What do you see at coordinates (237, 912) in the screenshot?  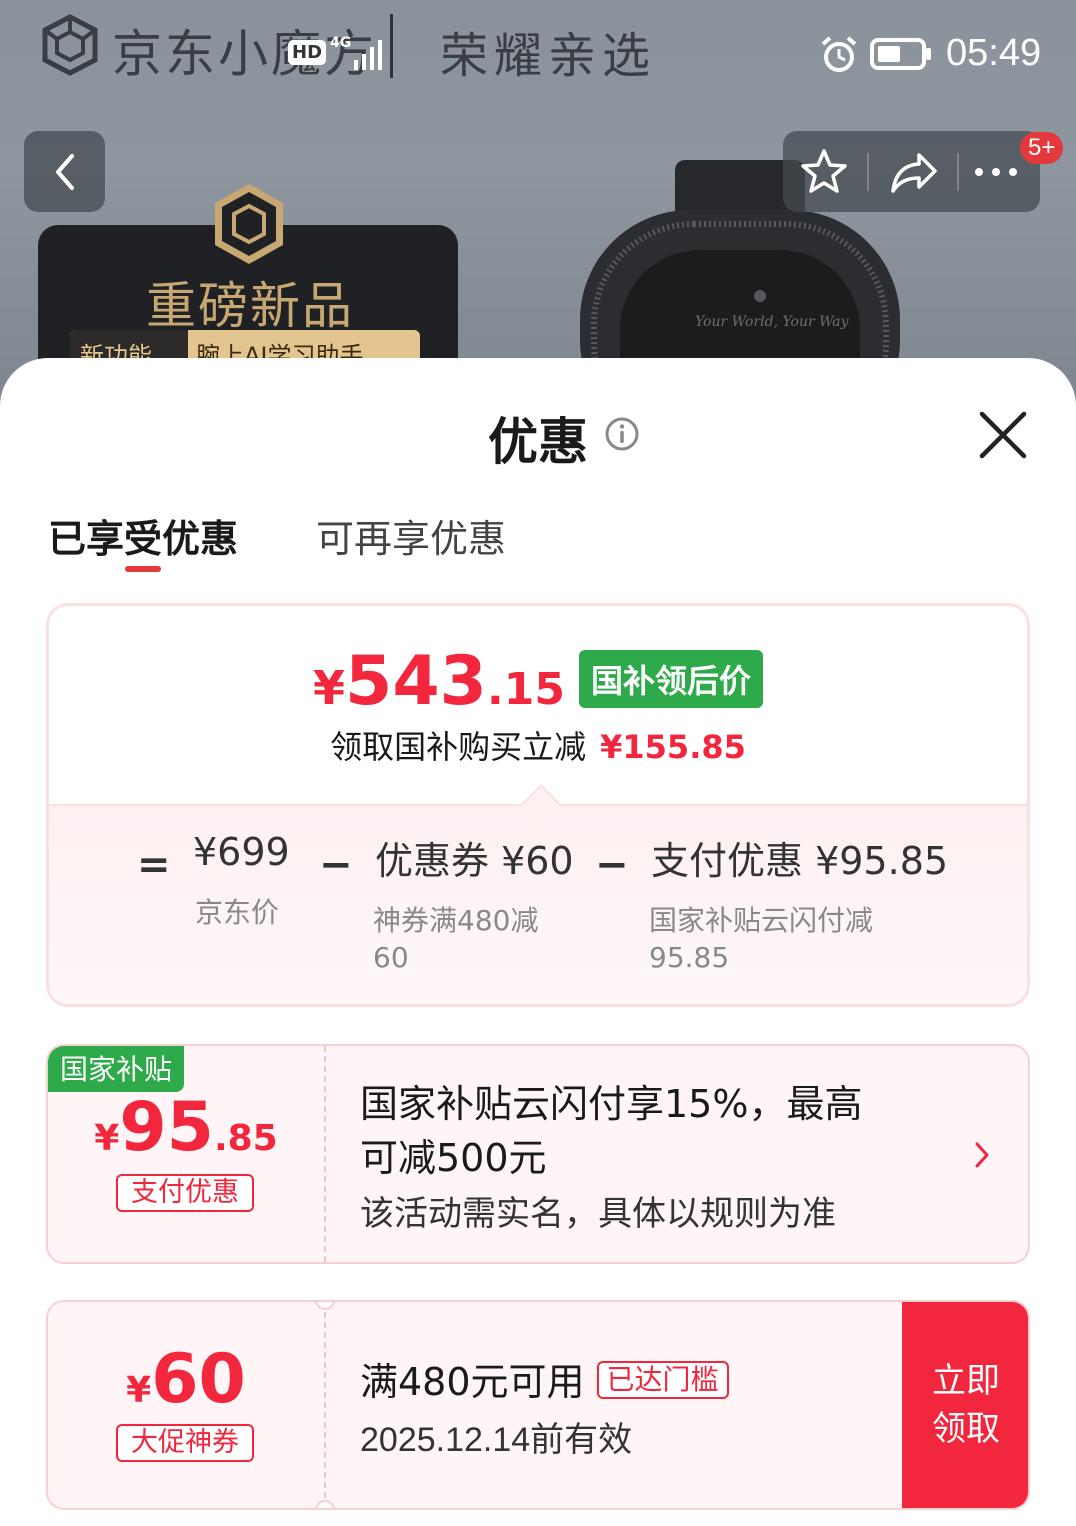 I see `breakdown-jd-price-label: 京东价` at bounding box center [237, 912].